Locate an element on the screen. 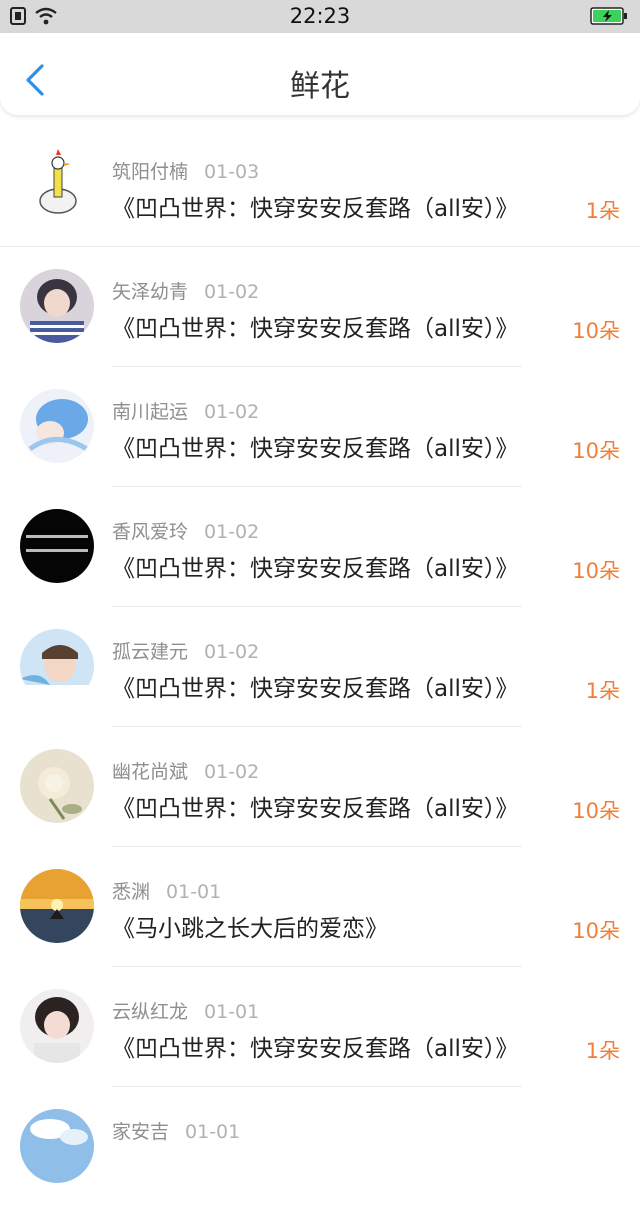 This screenshot has width=640, height=1207. sender-name: 幽花尚斌 01-02 is located at coordinates (186, 772).